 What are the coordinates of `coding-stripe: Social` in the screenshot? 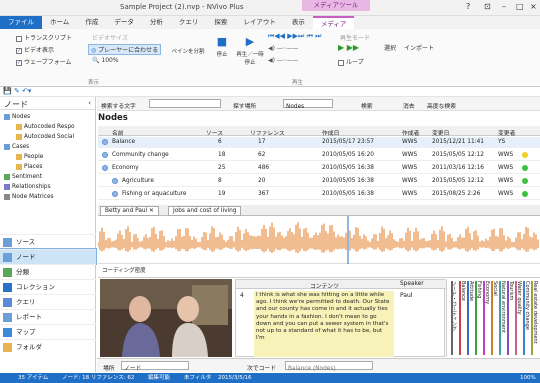 It's located at (494, 318).